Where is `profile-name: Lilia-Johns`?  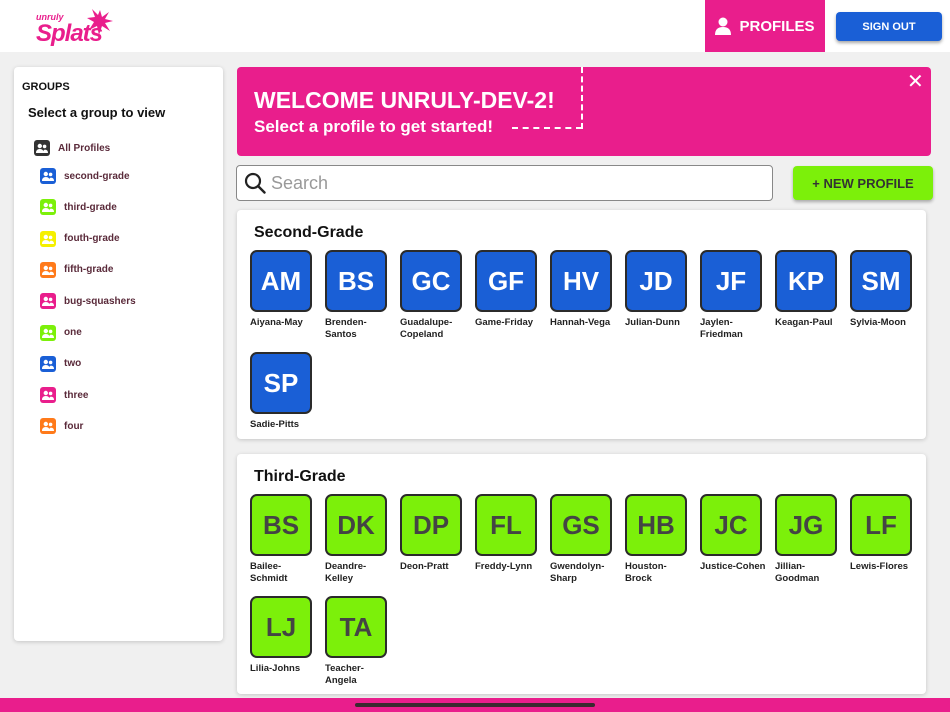
profile-name: Lilia-Johns is located at coordinates (275, 668).